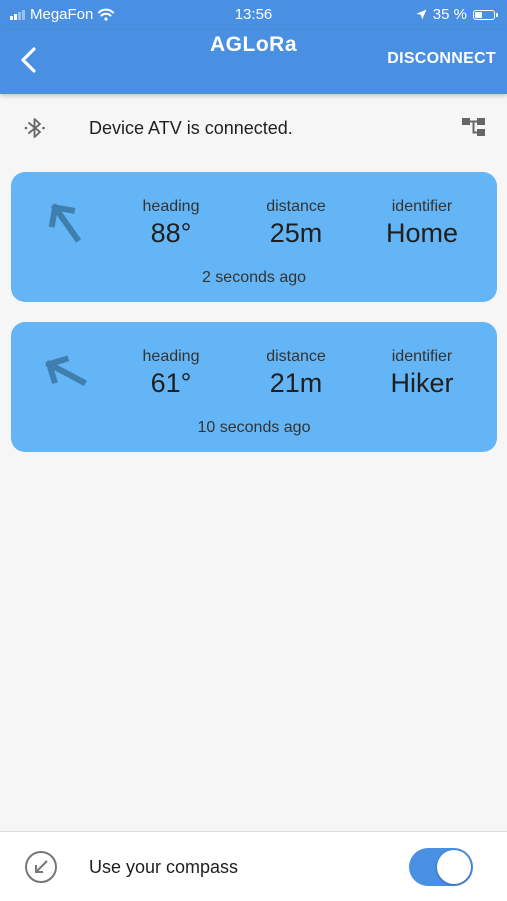 The height and width of the screenshot is (901, 507). I want to click on distance-value: 25m, so click(296, 233).